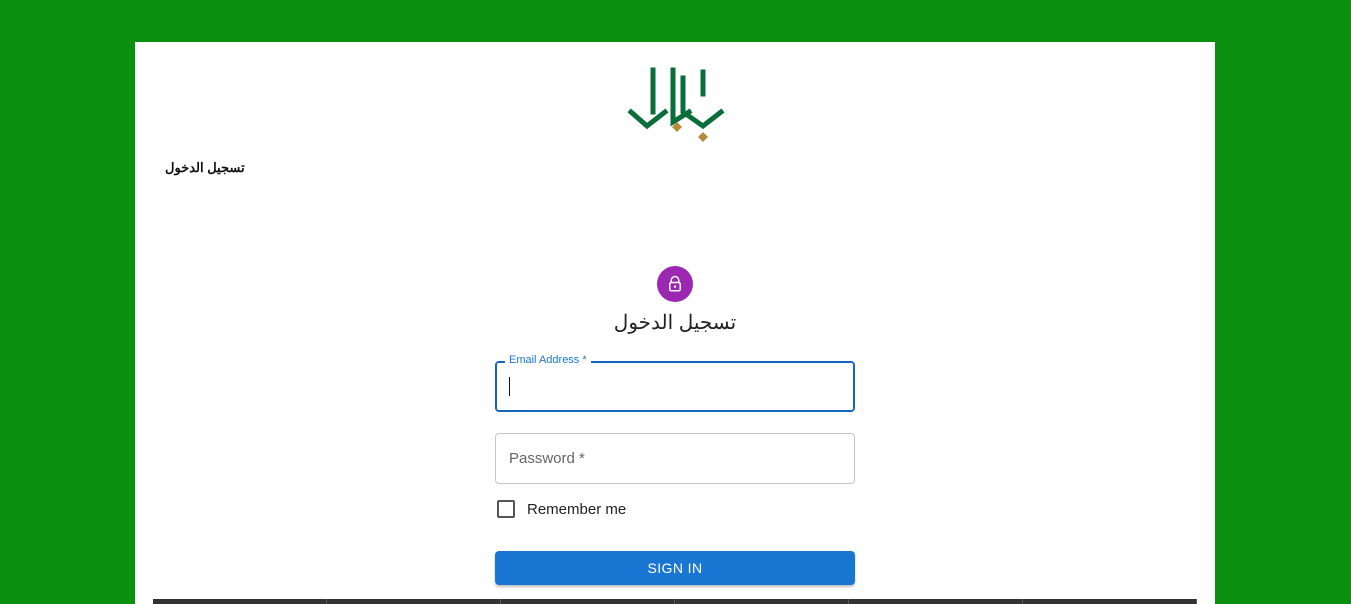 This screenshot has height=604, width=1351. What do you see at coordinates (577, 509) in the screenshot?
I see `remember-label: Remember me` at bounding box center [577, 509].